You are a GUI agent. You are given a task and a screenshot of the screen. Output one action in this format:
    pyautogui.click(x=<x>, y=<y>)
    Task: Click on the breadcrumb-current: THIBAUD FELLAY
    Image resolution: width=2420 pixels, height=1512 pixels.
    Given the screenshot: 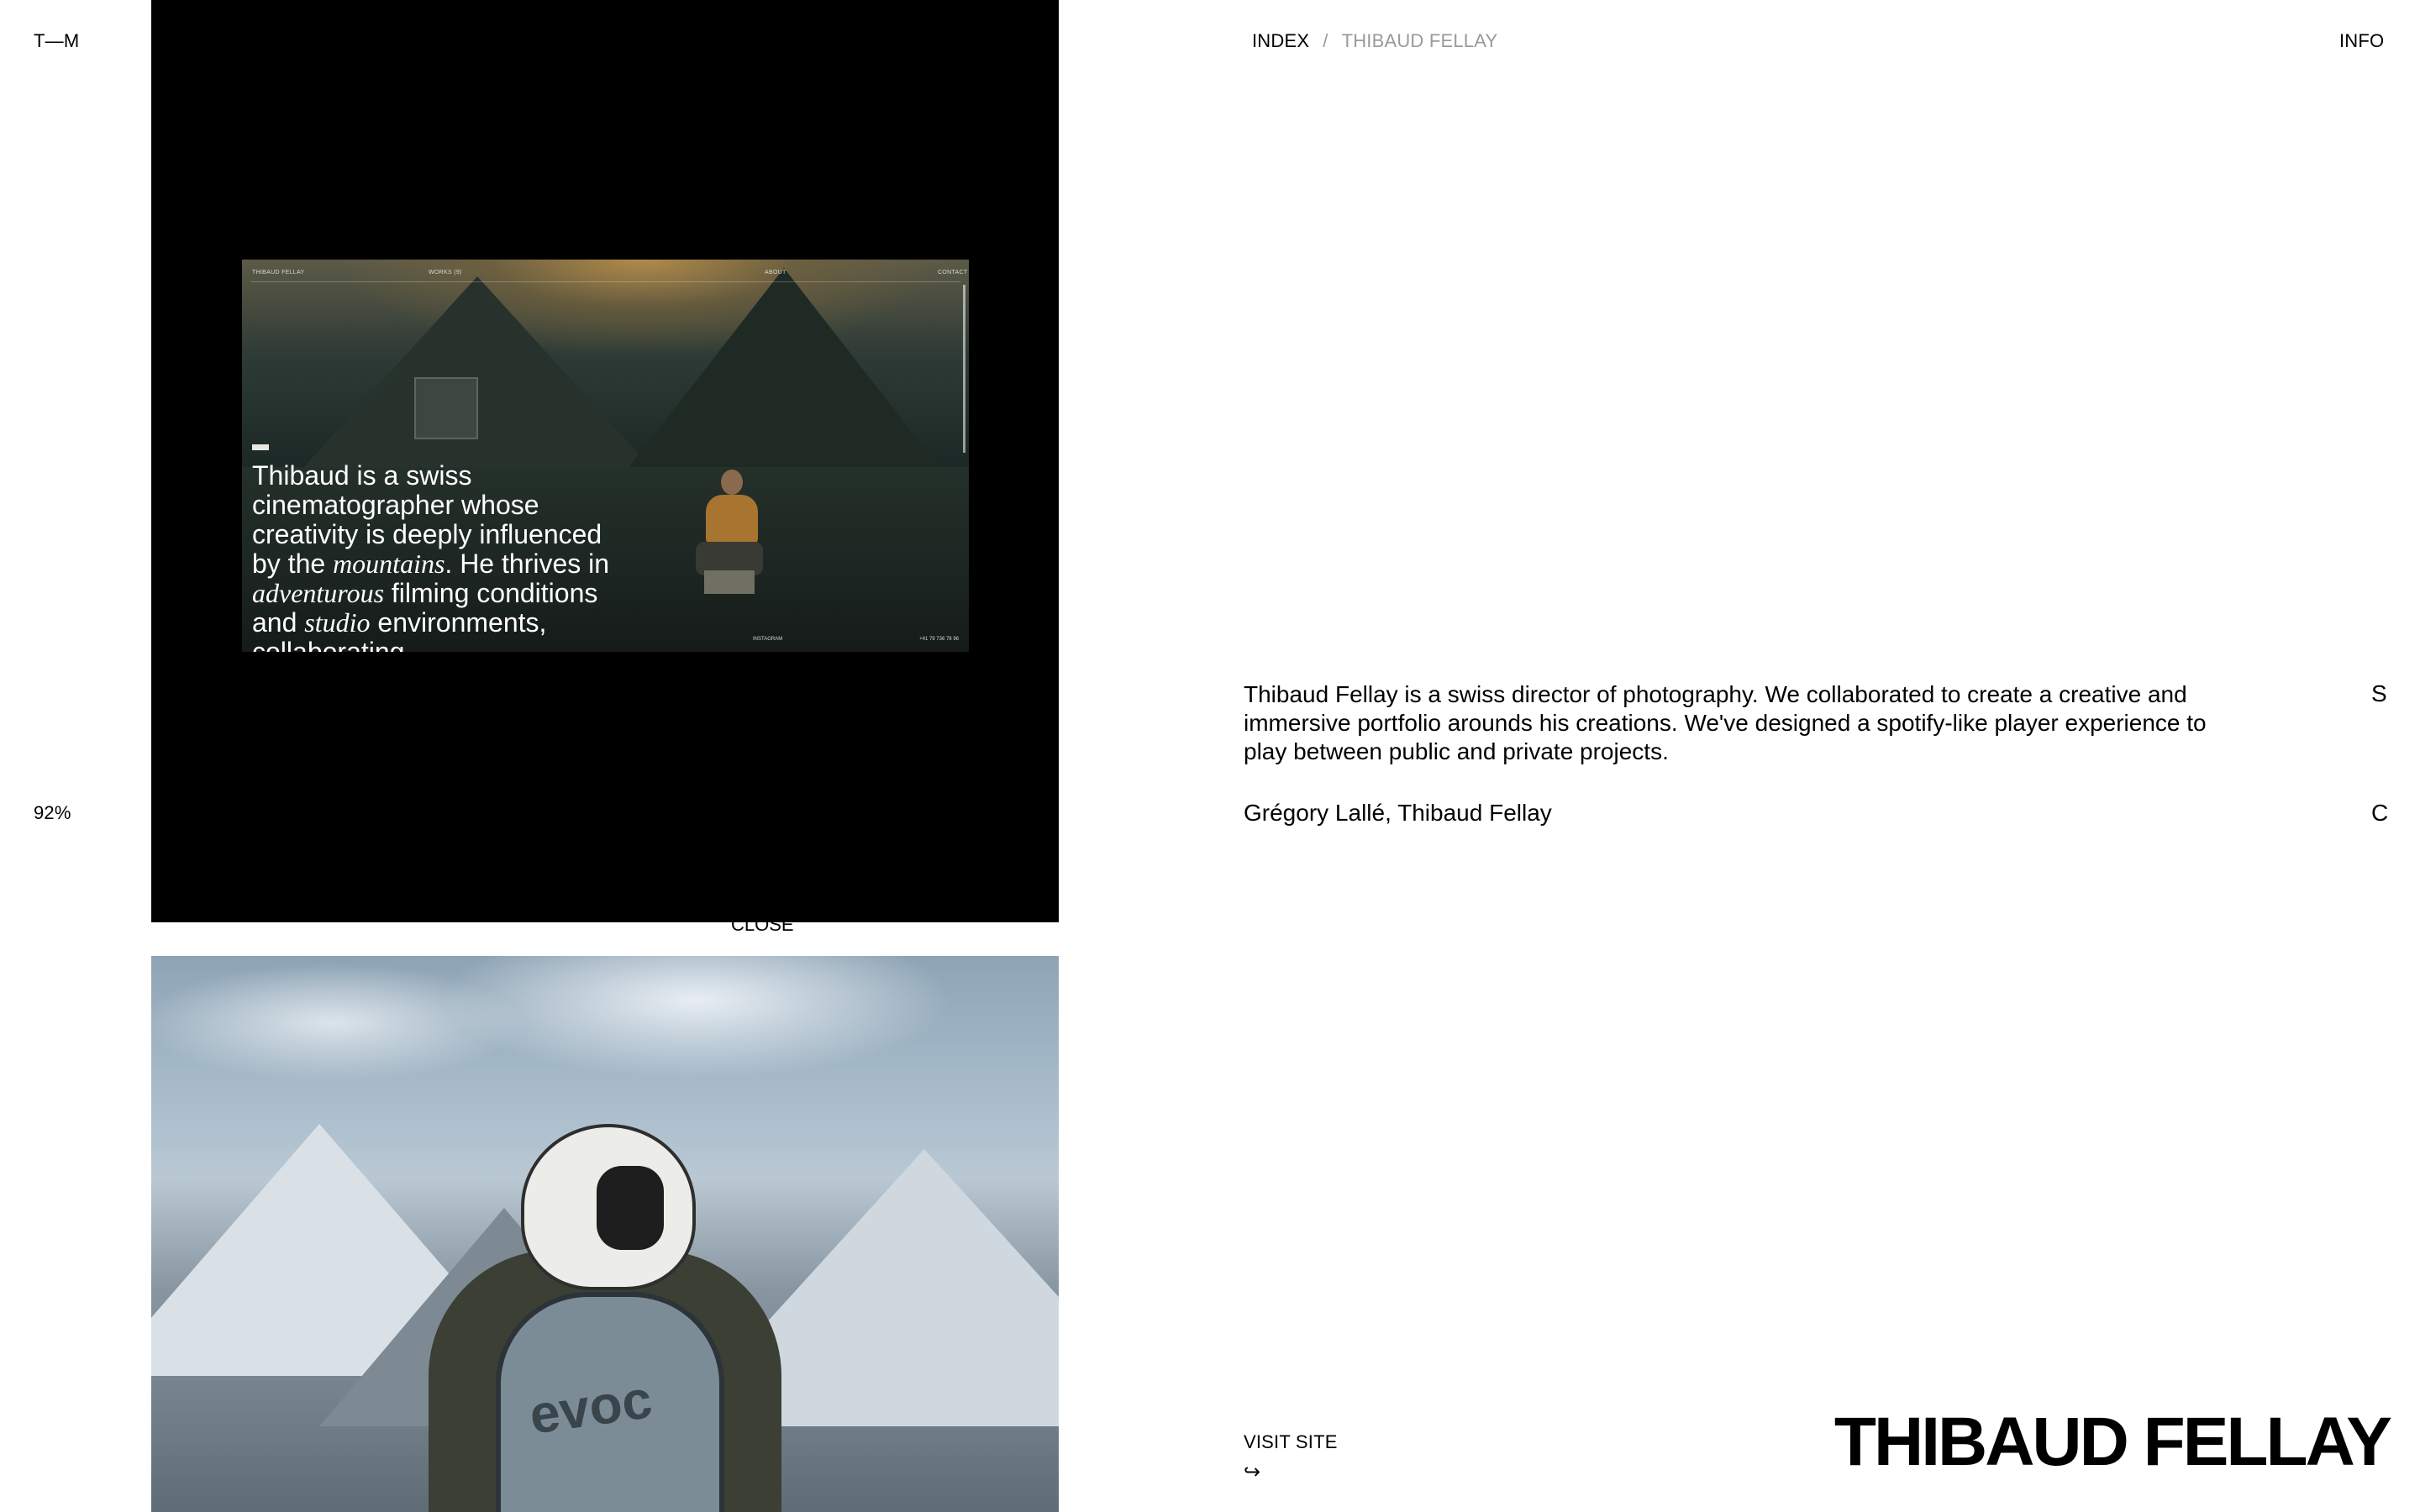 What is the action you would take?
    pyautogui.click(x=1419, y=40)
    